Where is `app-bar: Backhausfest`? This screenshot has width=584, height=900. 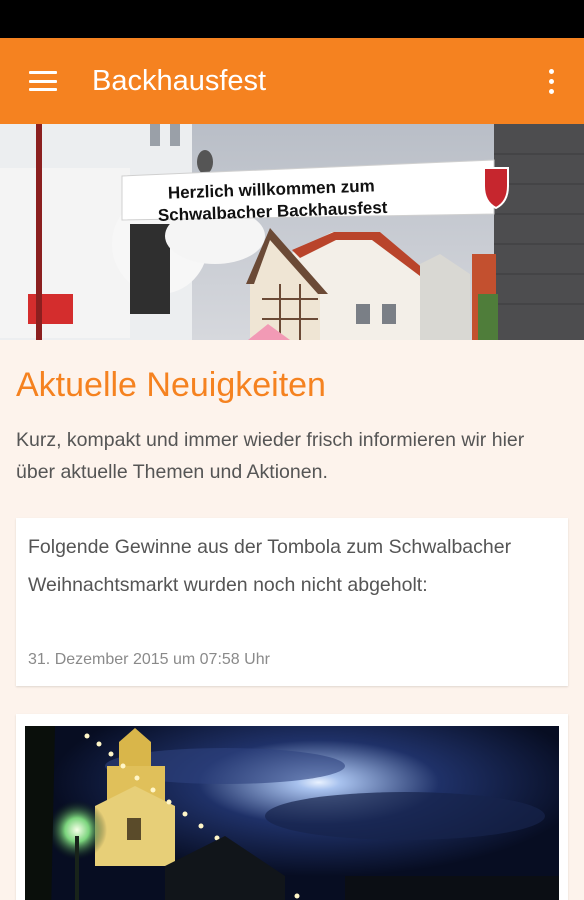
app-bar: Backhausfest is located at coordinates (292, 81).